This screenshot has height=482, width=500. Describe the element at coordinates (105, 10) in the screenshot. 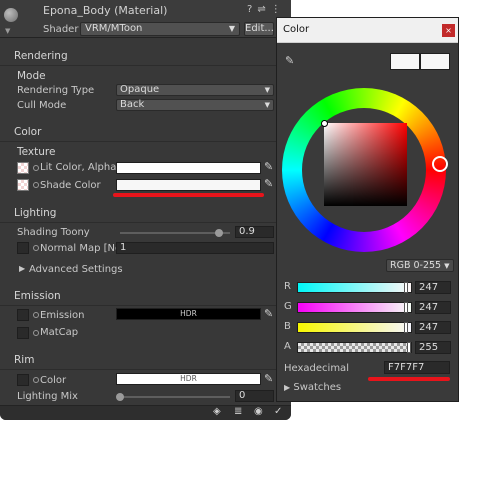

I see `material-title: Epona_Body (Material)` at that location.